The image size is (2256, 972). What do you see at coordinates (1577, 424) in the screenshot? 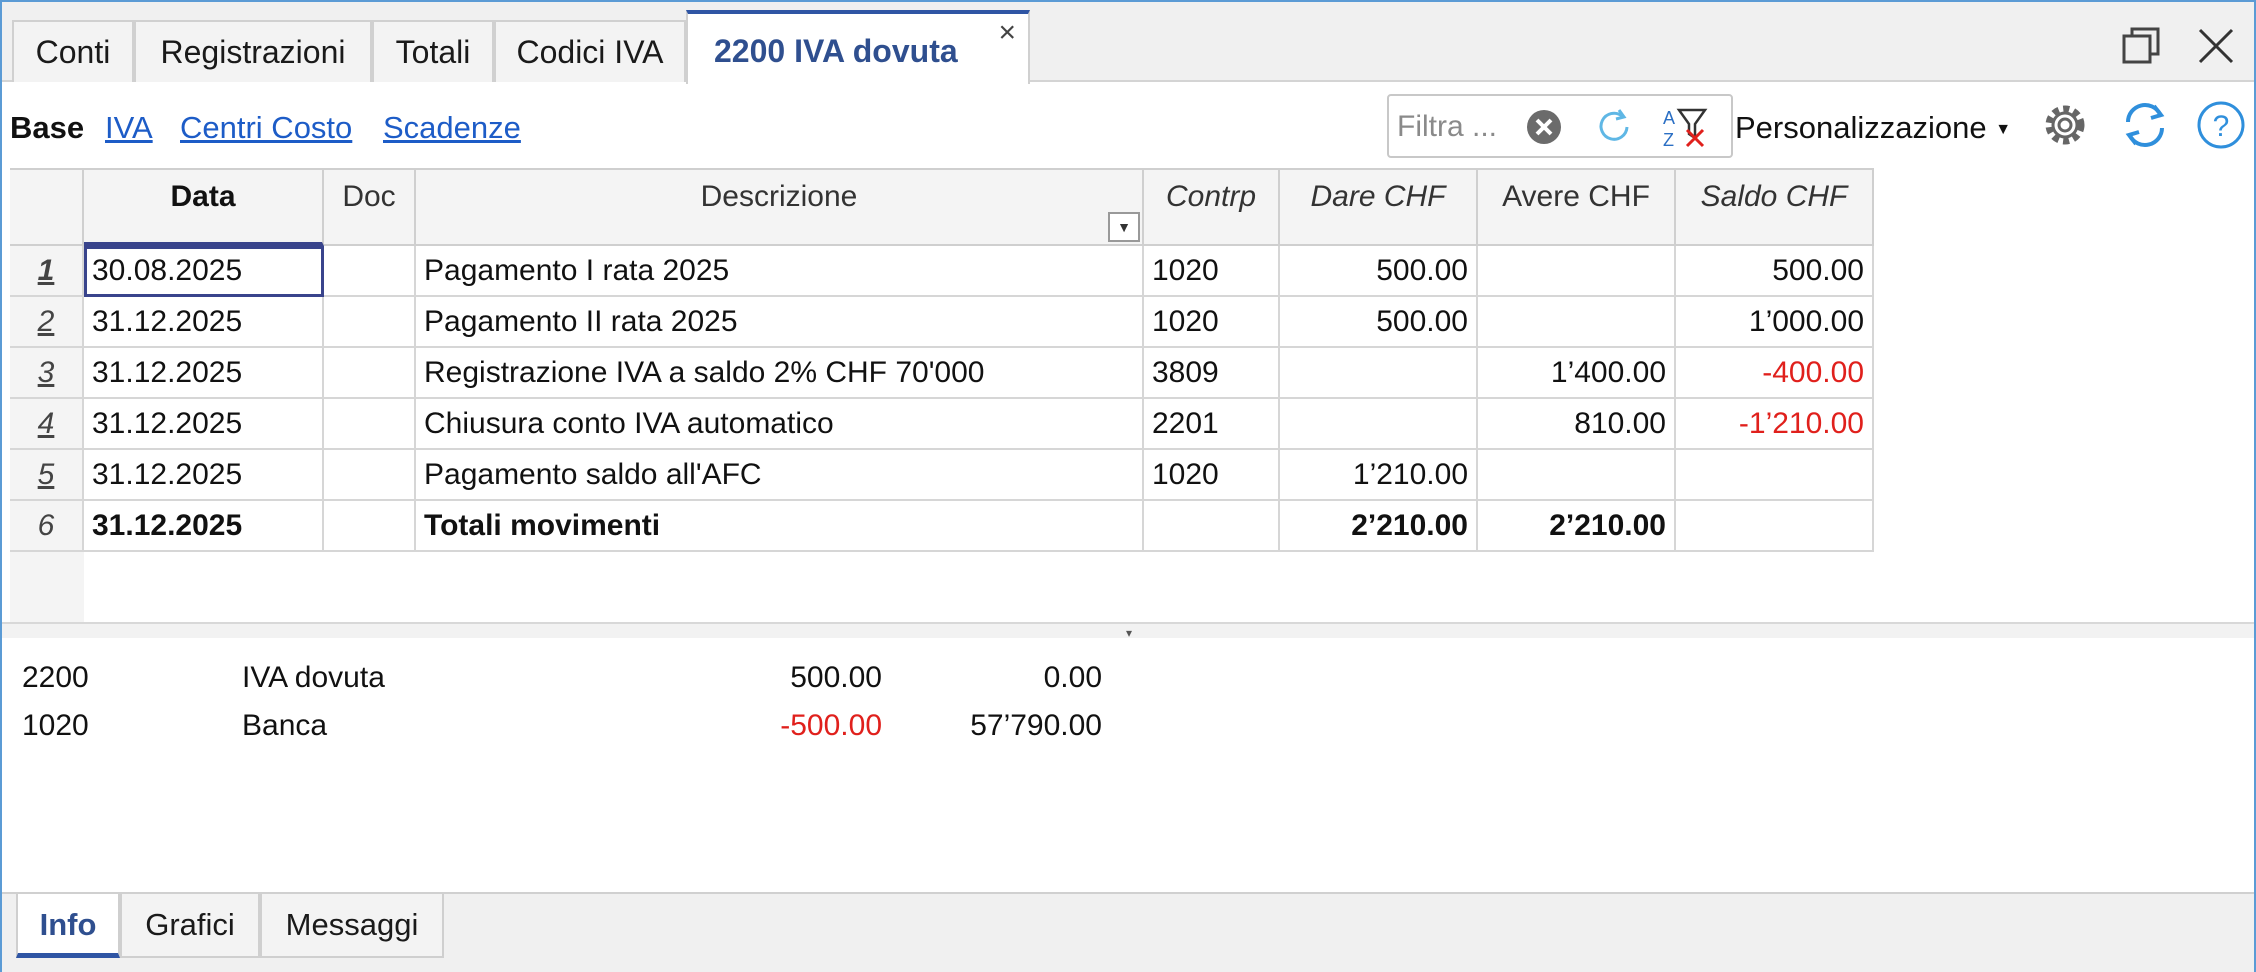
I see `cell-avere: 810.00` at bounding box center [1577, 424].